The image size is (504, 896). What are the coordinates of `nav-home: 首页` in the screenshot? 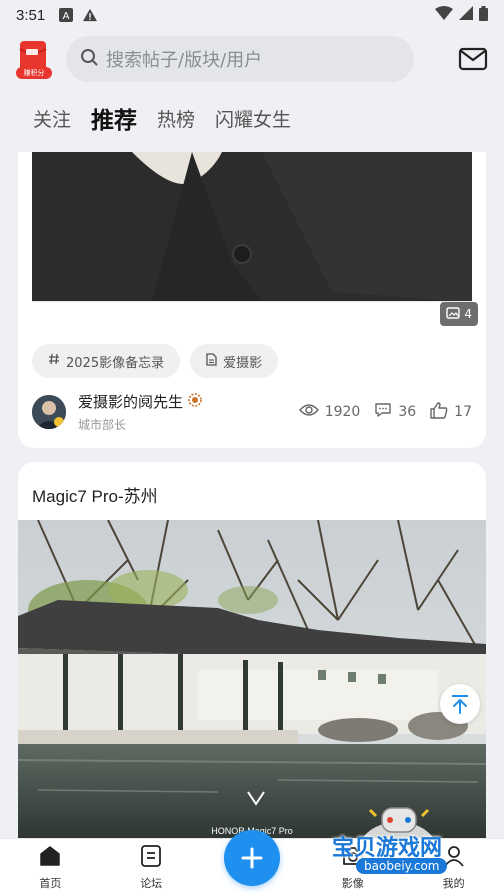 It's located at (50, 867).